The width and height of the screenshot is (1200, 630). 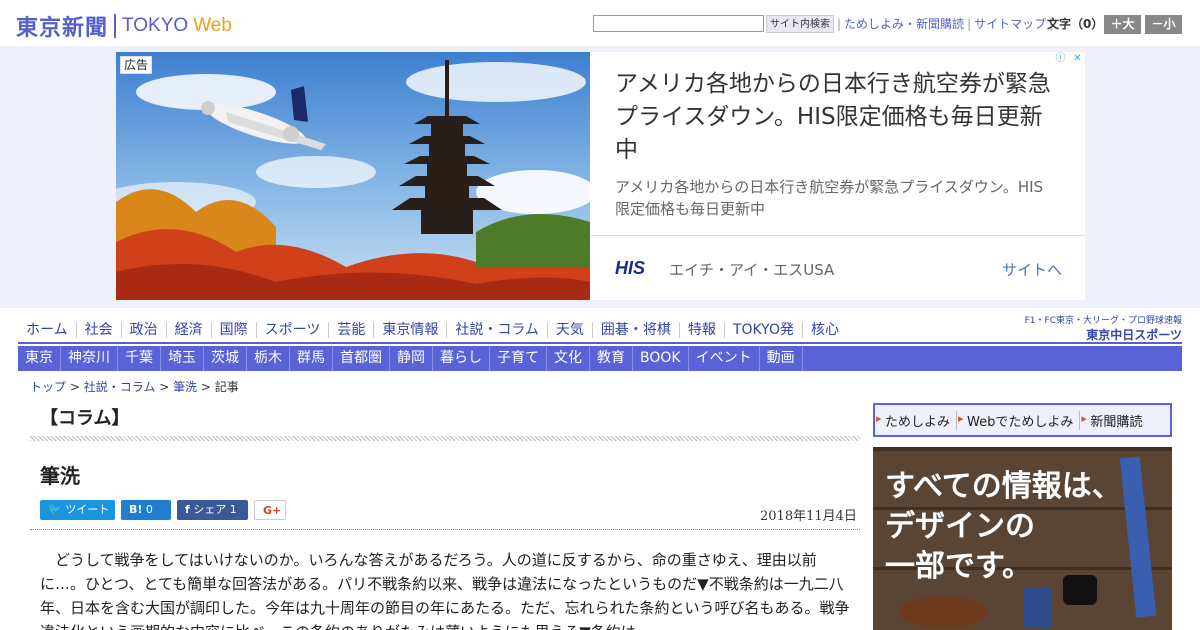 I want to click on region-item-video: 動画, so click(x=781, y=358).